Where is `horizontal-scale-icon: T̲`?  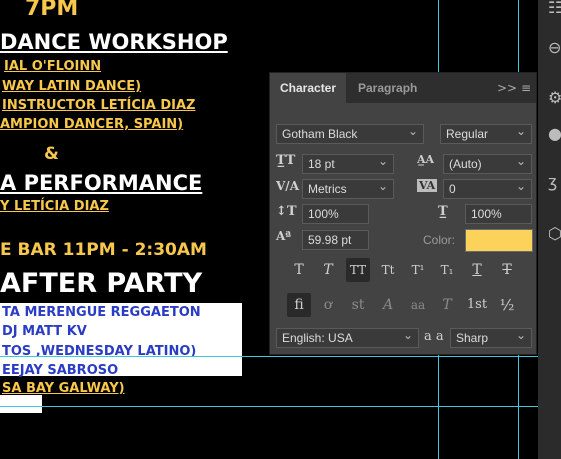 horizontal-scale-icon: T̲ is located at coordinates (443, 211).